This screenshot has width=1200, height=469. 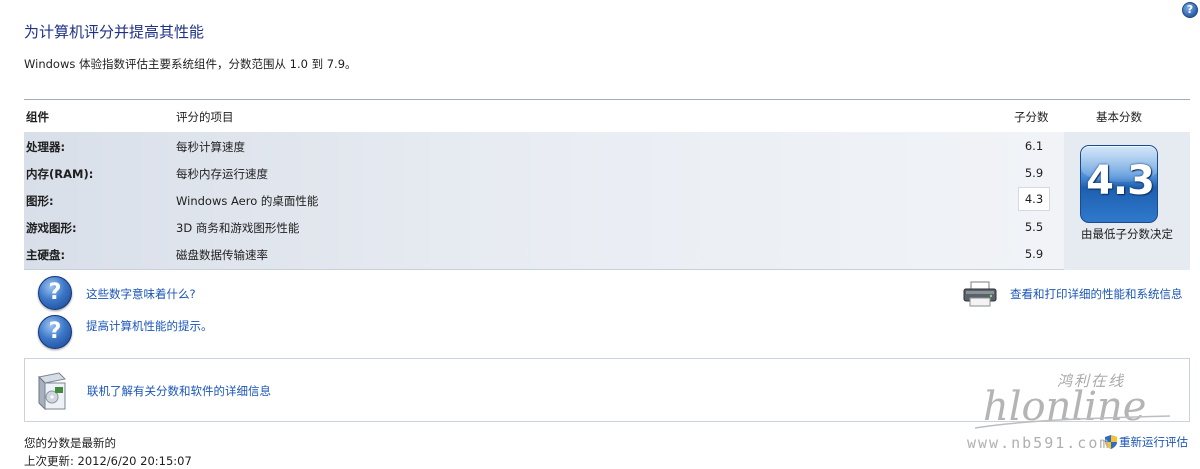 What do you see at coordinates (46, 147) in the screenshot?
I see `row-label-processor: 处理器:` at bounding box center [46, 147].